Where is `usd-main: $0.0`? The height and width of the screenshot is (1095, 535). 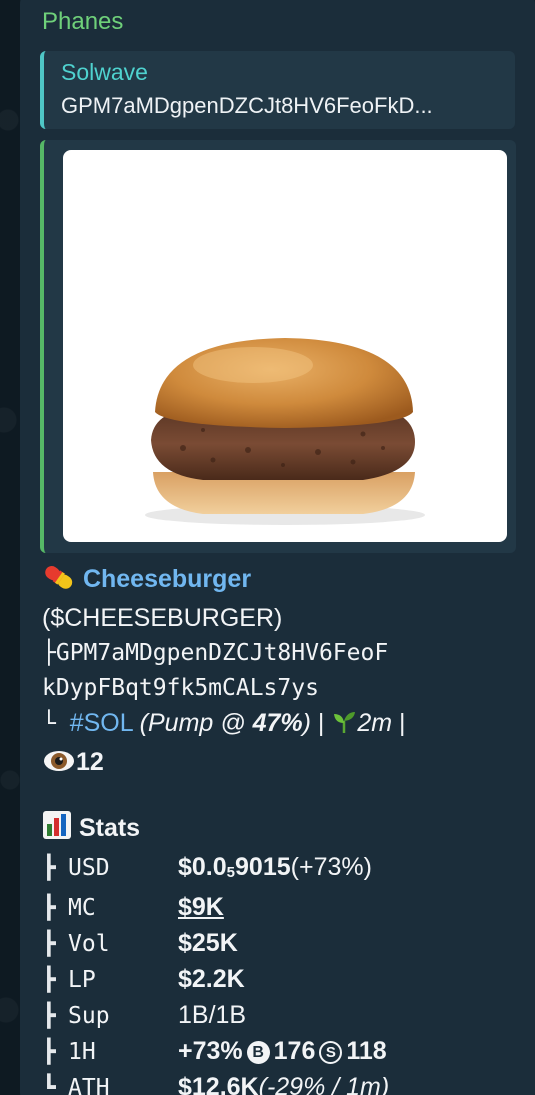
usd-main: $0.0 is located at coordinates (202, 867).